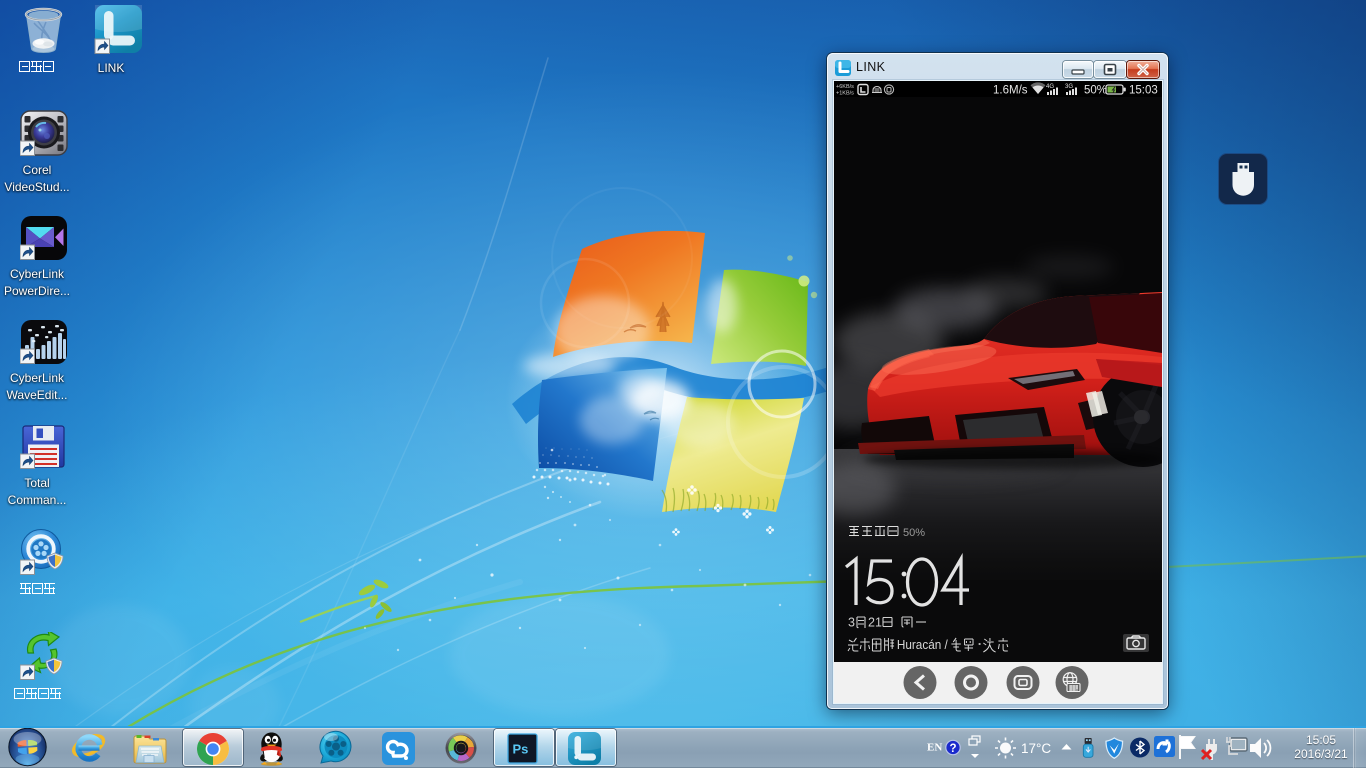 The width and height of the screenshot is (1366, 768). Describe the element at coordinates (923, 645) in the screenshot. I see `svg-text: Huracán /` at that location.